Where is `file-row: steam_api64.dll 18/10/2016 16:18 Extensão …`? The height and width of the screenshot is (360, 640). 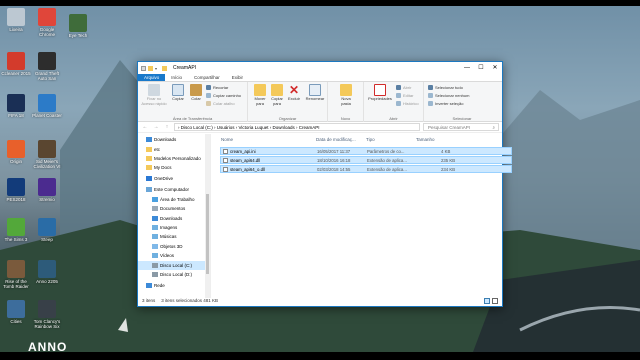 file-row: steam_api64.dll 18/10/2016 16:18 Extensão … is located at coordinates (366, 160).